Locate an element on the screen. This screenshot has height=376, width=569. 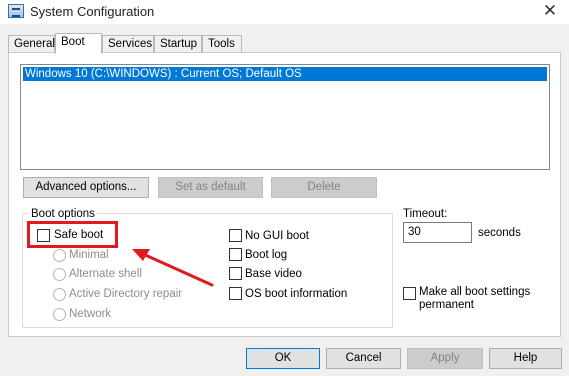
tab-startup: Startup is located at coordinates (178, 44).